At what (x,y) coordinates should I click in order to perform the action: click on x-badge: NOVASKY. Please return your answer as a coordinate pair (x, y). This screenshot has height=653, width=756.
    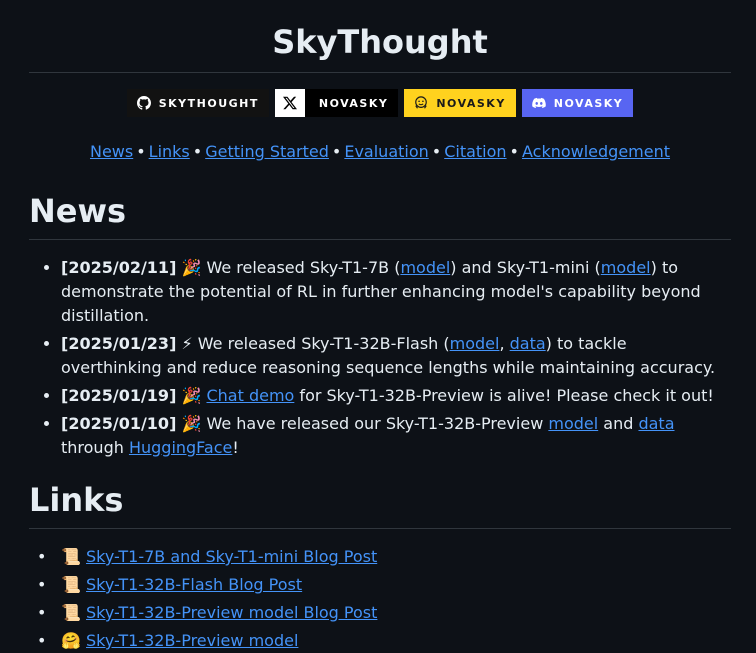
    Looking at the image, I should click on (336, 103).